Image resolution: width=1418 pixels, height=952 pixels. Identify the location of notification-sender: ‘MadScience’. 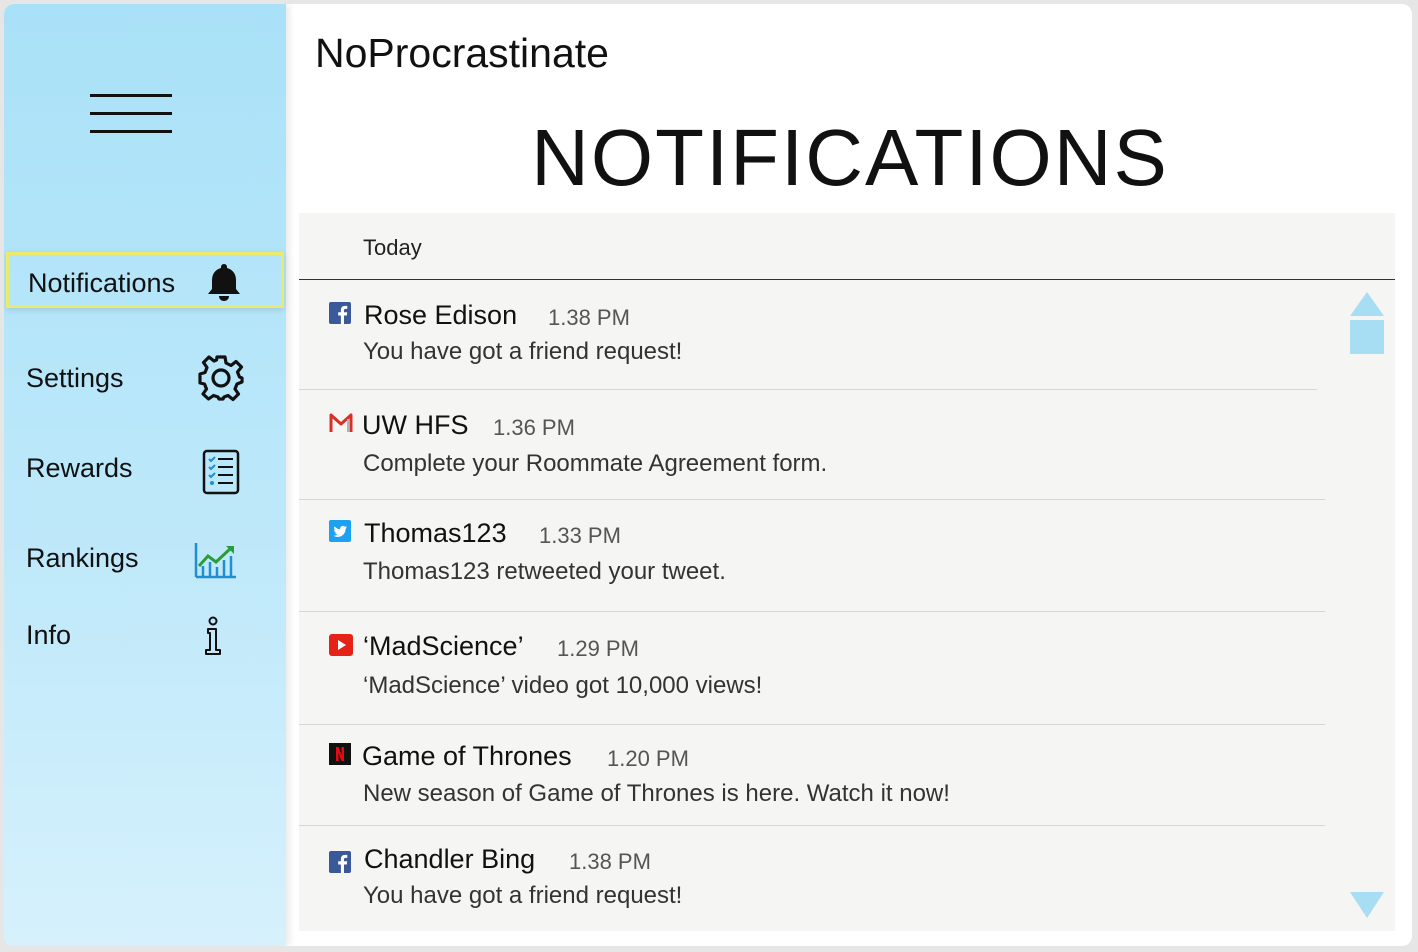
(443, 646).